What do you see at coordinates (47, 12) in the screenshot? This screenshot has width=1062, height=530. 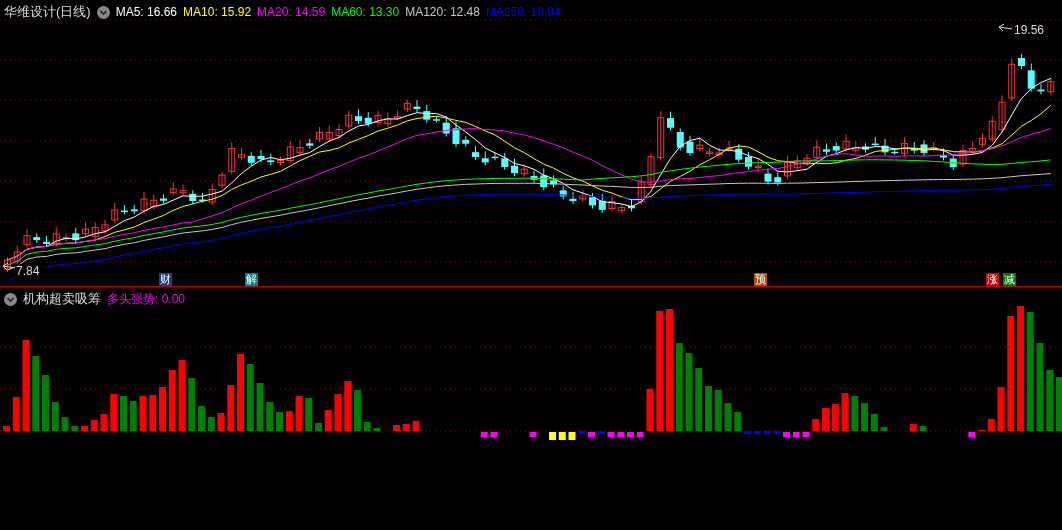 I see `chart-title: 华维设计(日线)` at bounding box center [47, 12].